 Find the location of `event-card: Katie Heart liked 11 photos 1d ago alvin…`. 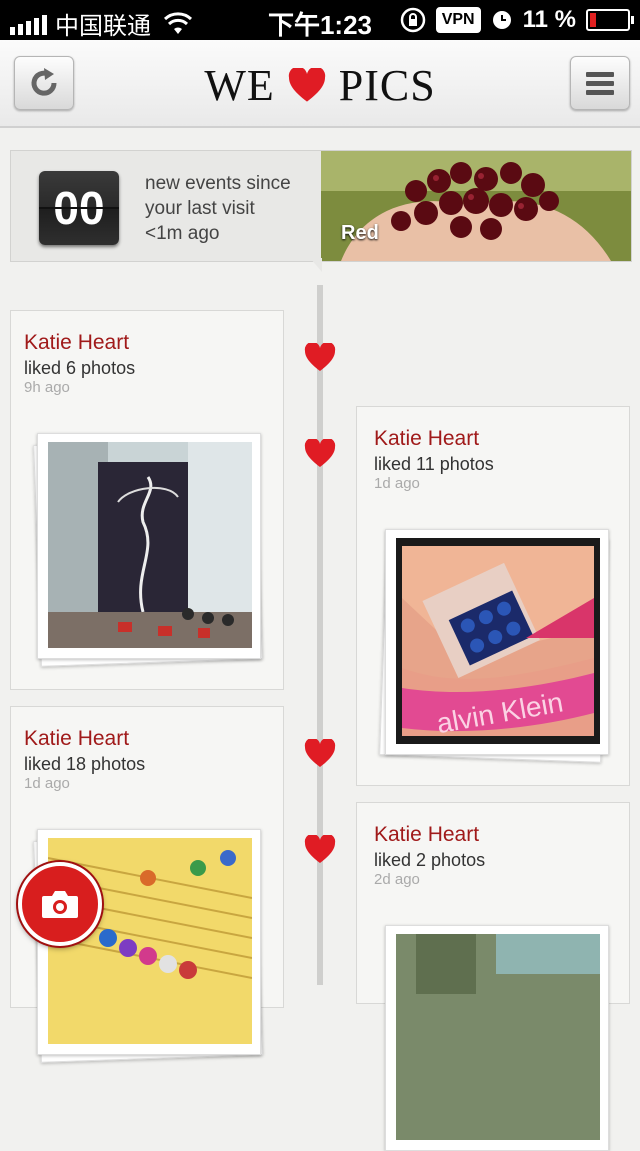

event-card: Katie Heart liked 11 photos 1d ago alvin… is located at coordinates (493, 596).